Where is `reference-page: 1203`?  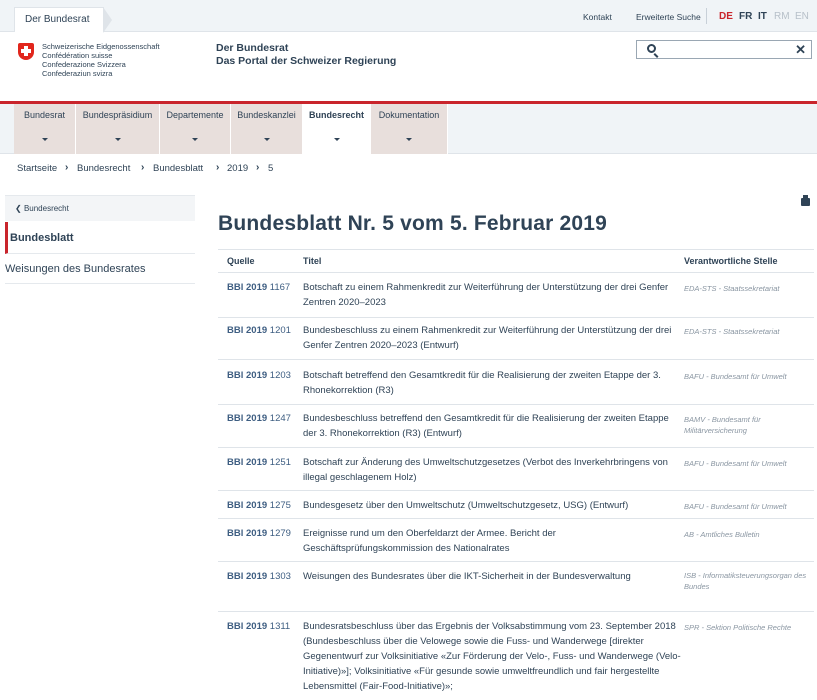 reference-page: 1203 is located at coordinates (280, 375).